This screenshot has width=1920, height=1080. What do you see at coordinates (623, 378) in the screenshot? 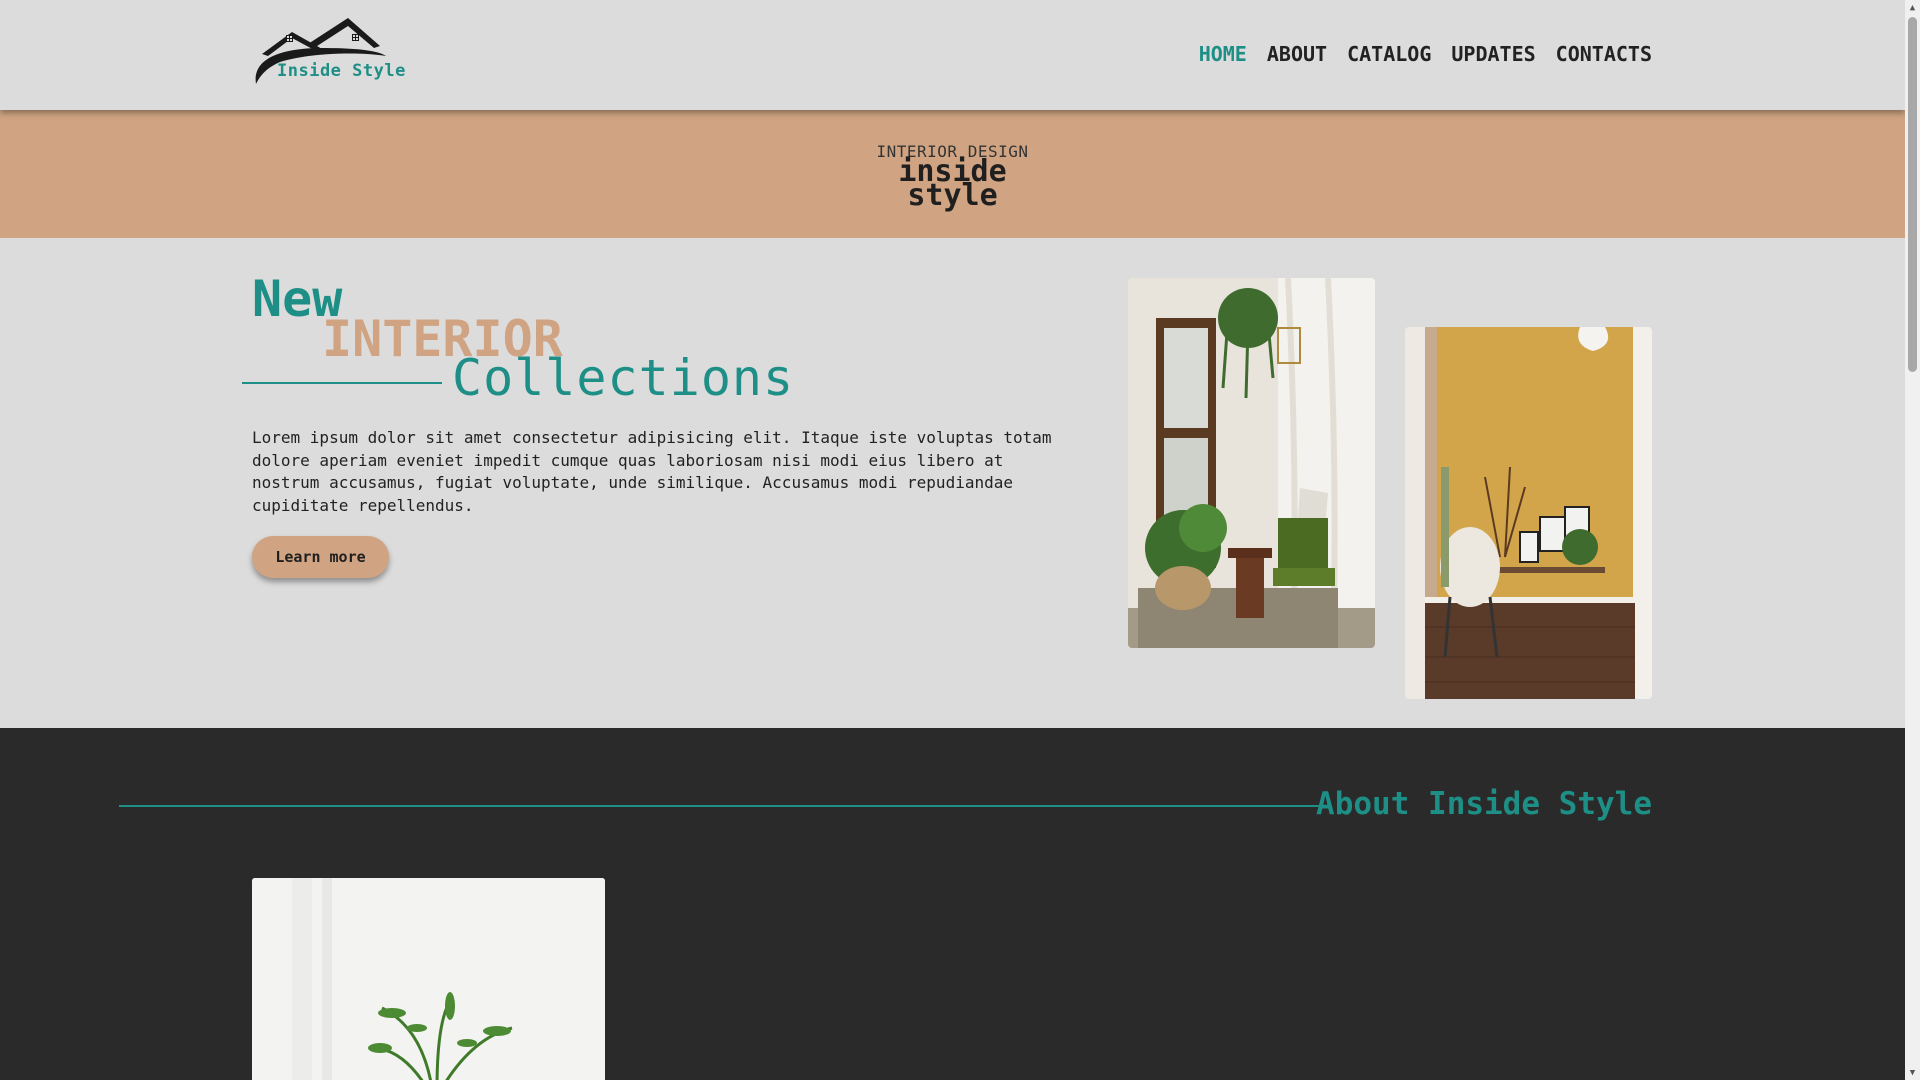
I see `hero-title-collections: Collections` at bounding box center [623, 378].